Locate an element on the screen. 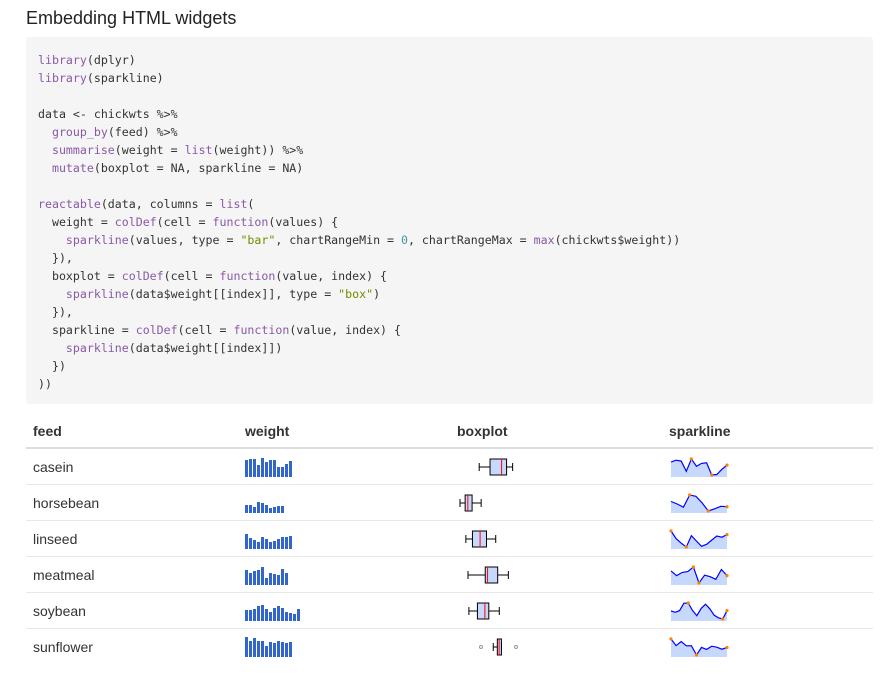 This screenshot has height=679, width=890. table-row: soybean is located at coordinates (449, 611).